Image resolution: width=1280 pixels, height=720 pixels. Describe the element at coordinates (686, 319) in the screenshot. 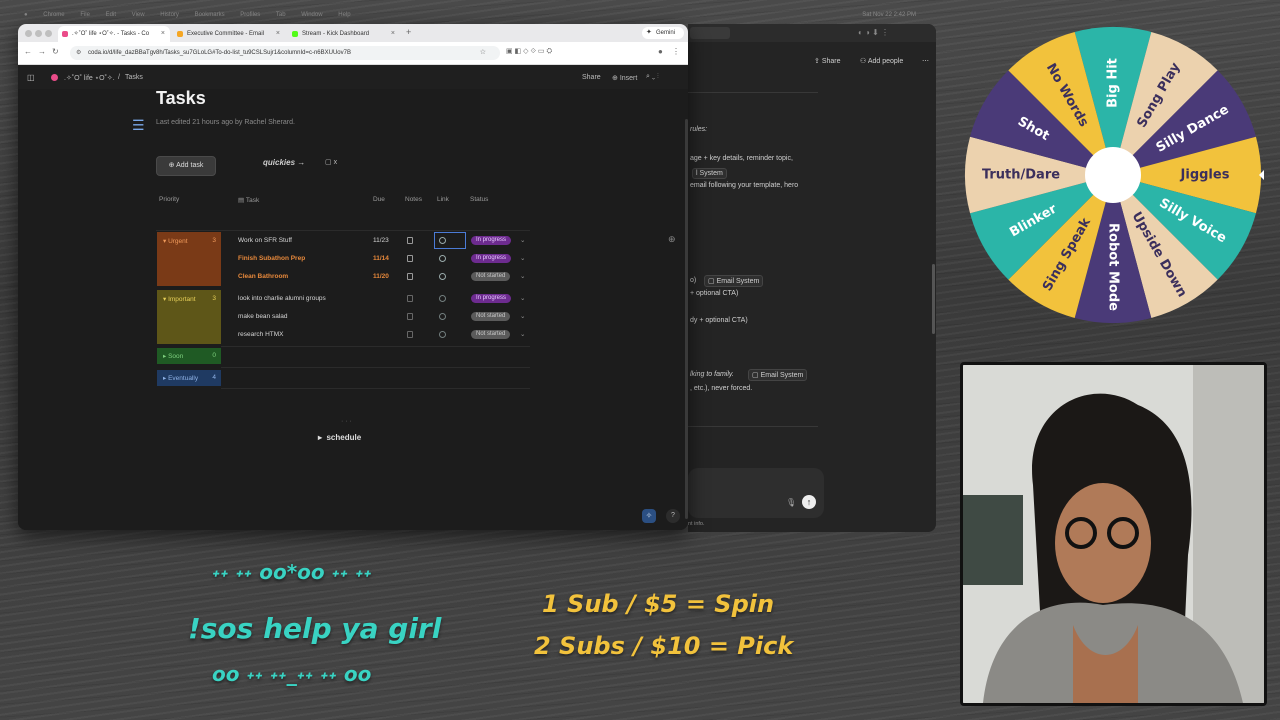

I see `page-scrollbar` at that location.